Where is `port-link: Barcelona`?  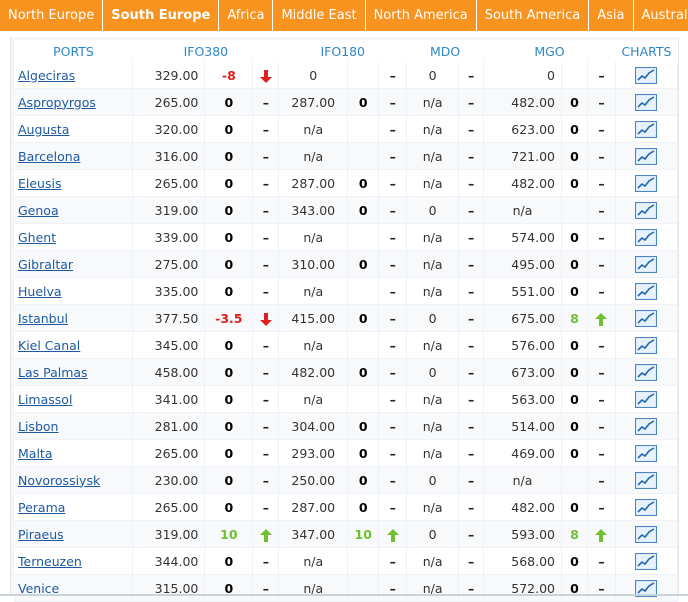 port-link: Barcelona is located at coordinates (49, 156).